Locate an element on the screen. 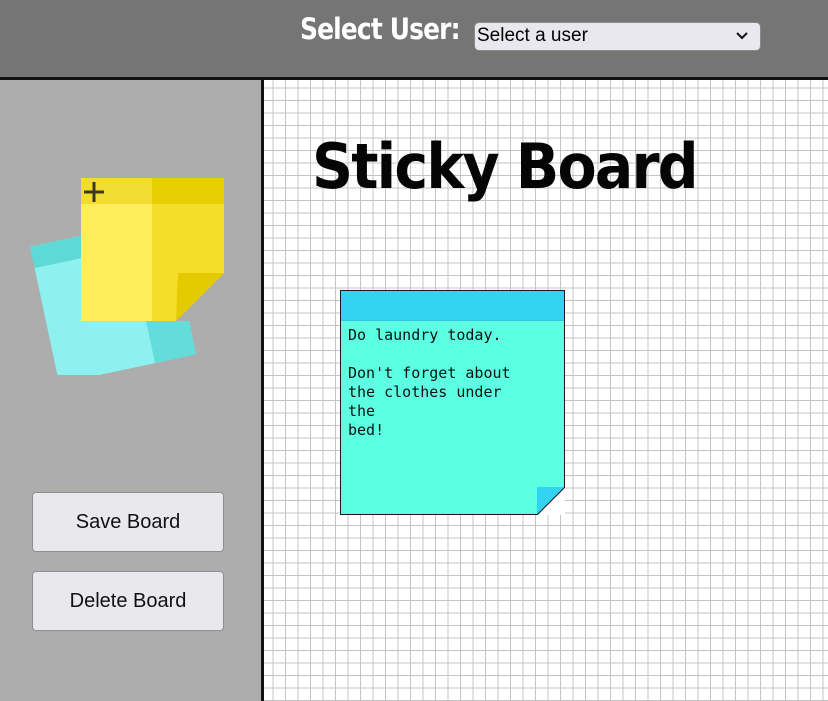  select-user-label: Select User: is located at coordinates (380, 29).